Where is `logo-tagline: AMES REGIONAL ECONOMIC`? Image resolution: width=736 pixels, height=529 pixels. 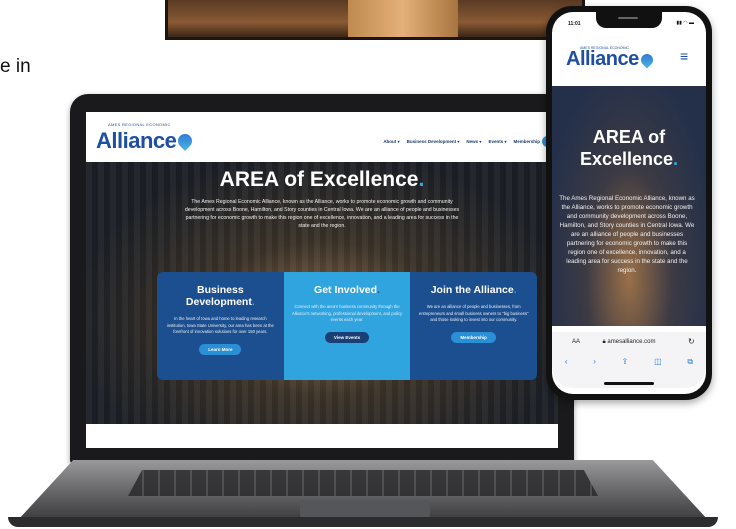 logo-tagline: AMES REGIONAL ECONOMIC is located at coordinates (139, 124).